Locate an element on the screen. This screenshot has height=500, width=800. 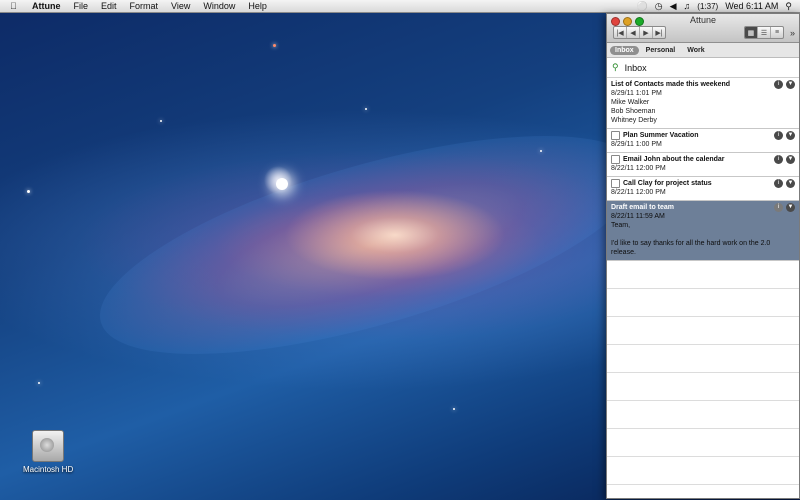
window-title: Attune is located at coordinates (703, 20).